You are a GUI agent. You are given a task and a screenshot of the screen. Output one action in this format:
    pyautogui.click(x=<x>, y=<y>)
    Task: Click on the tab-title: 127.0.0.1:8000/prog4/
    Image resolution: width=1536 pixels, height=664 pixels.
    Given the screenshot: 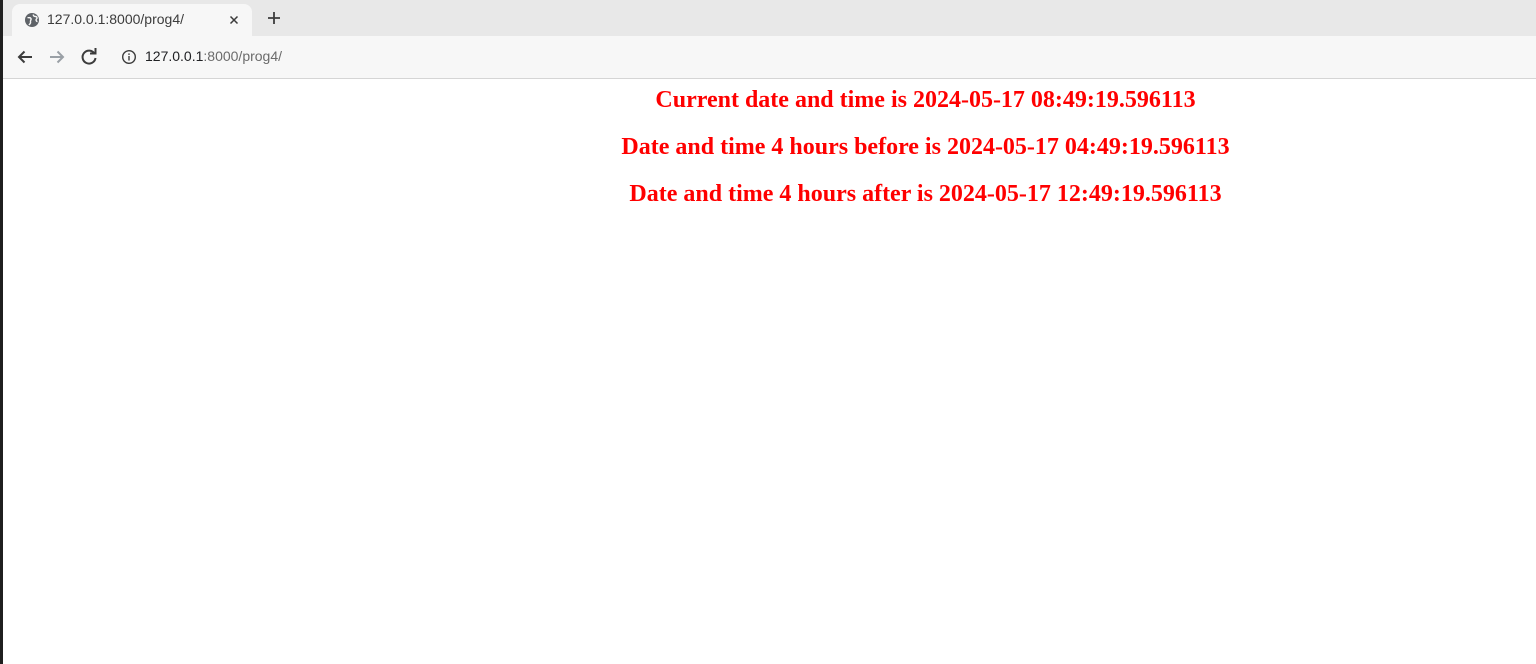 What is the action you would take?
    pyautogui.click(x=116, y=19)
    